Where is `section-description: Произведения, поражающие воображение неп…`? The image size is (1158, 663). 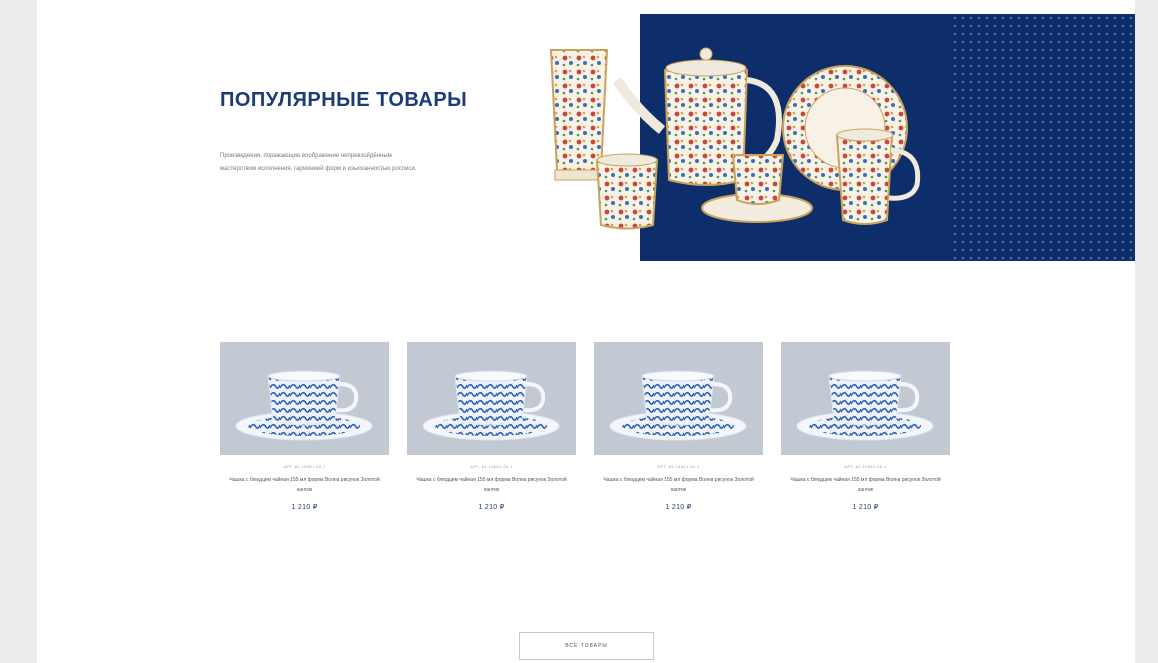
section-description: Произведения, поражающие воображение неп… is located at coordinates (318, 162).